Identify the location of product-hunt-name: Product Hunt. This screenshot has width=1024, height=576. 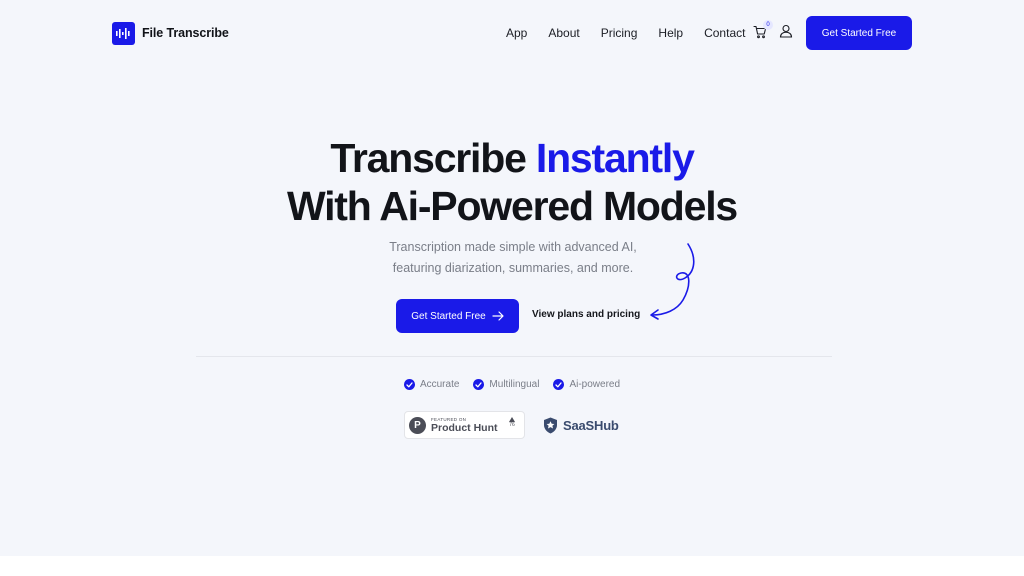
(464, 427).